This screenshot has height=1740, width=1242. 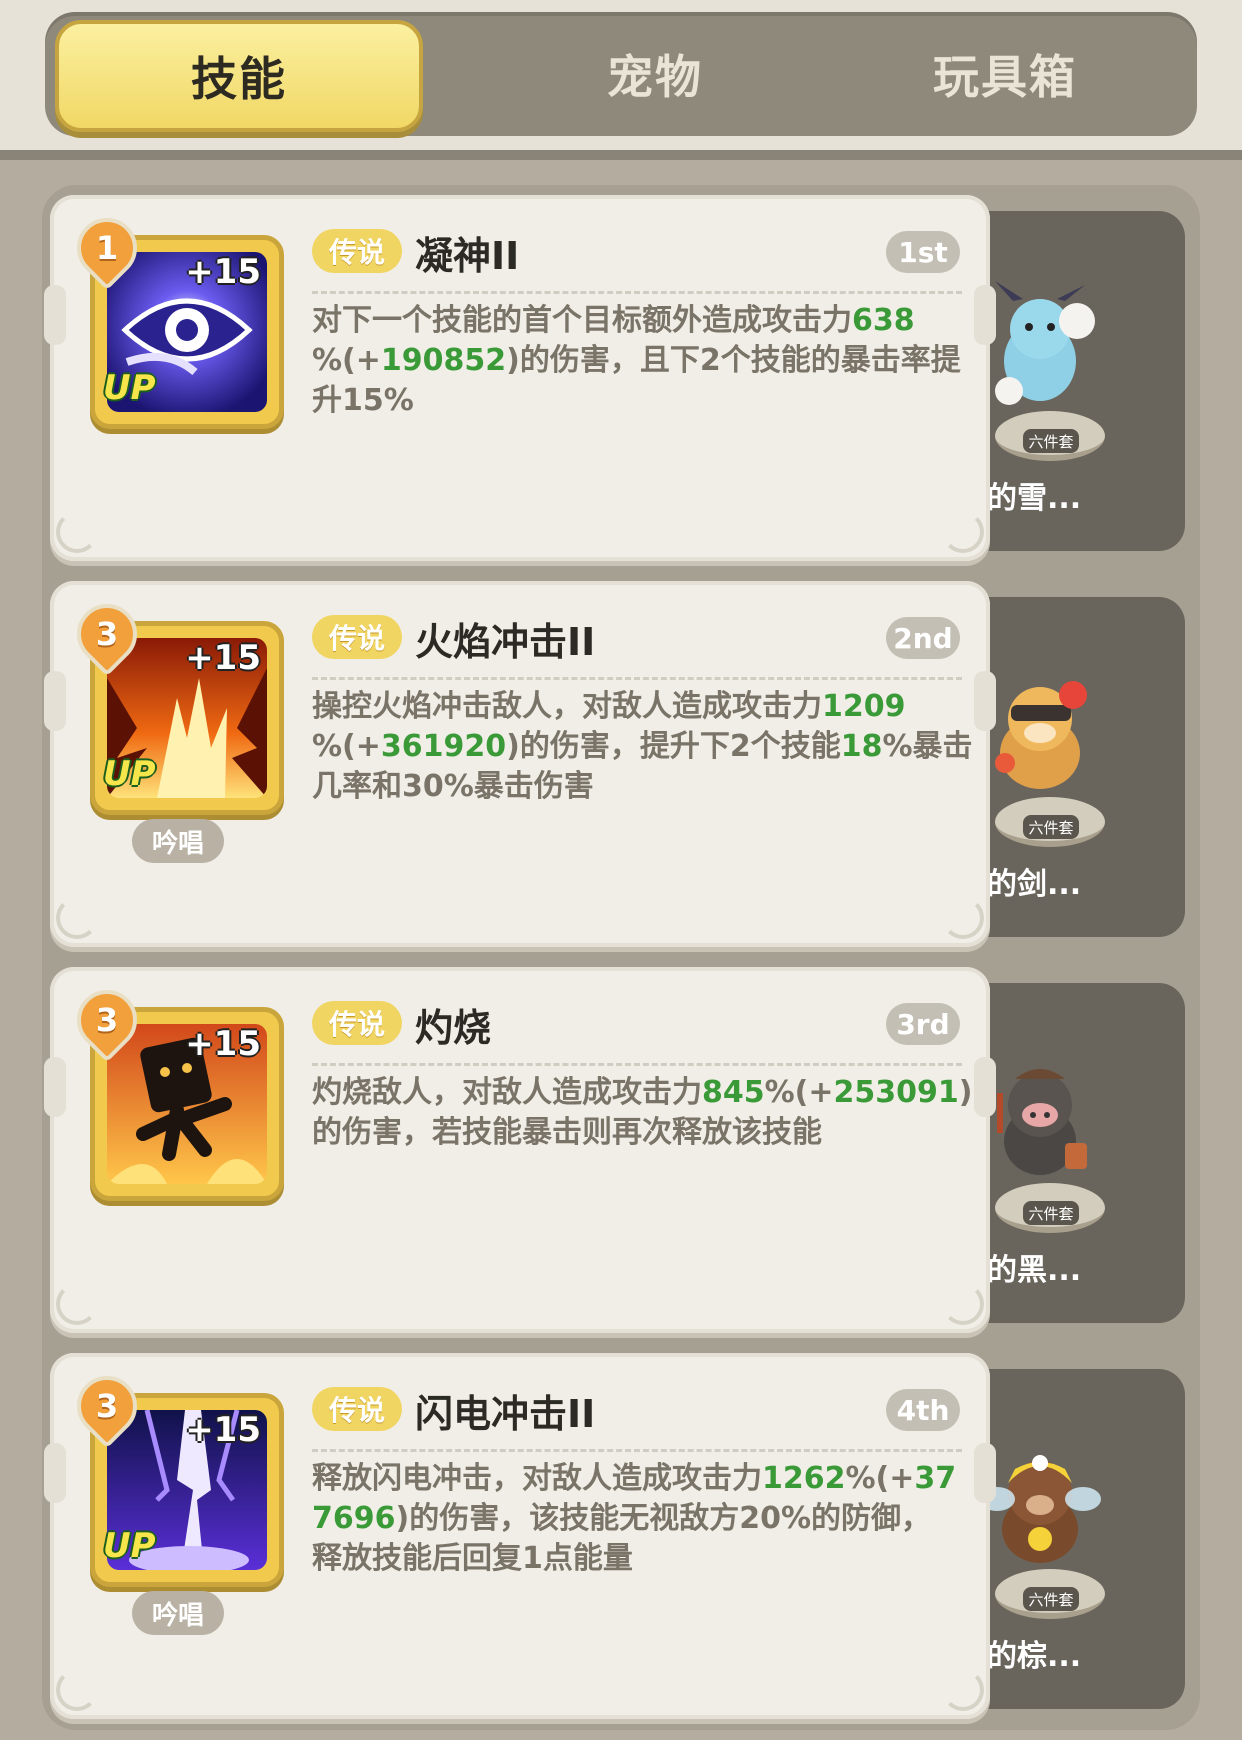 I want to click on skill-name: 灼烧, so click(x=453, y=1028).